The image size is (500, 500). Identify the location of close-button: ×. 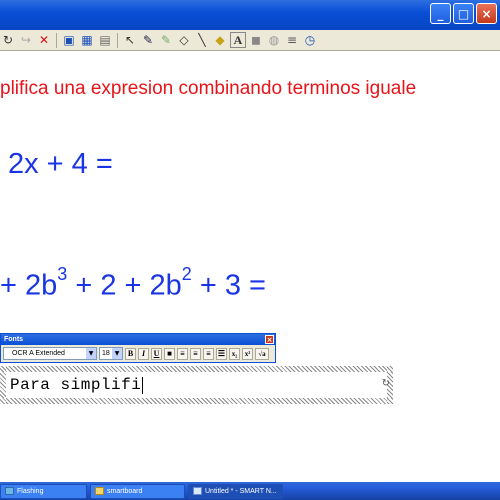
(486, 13).